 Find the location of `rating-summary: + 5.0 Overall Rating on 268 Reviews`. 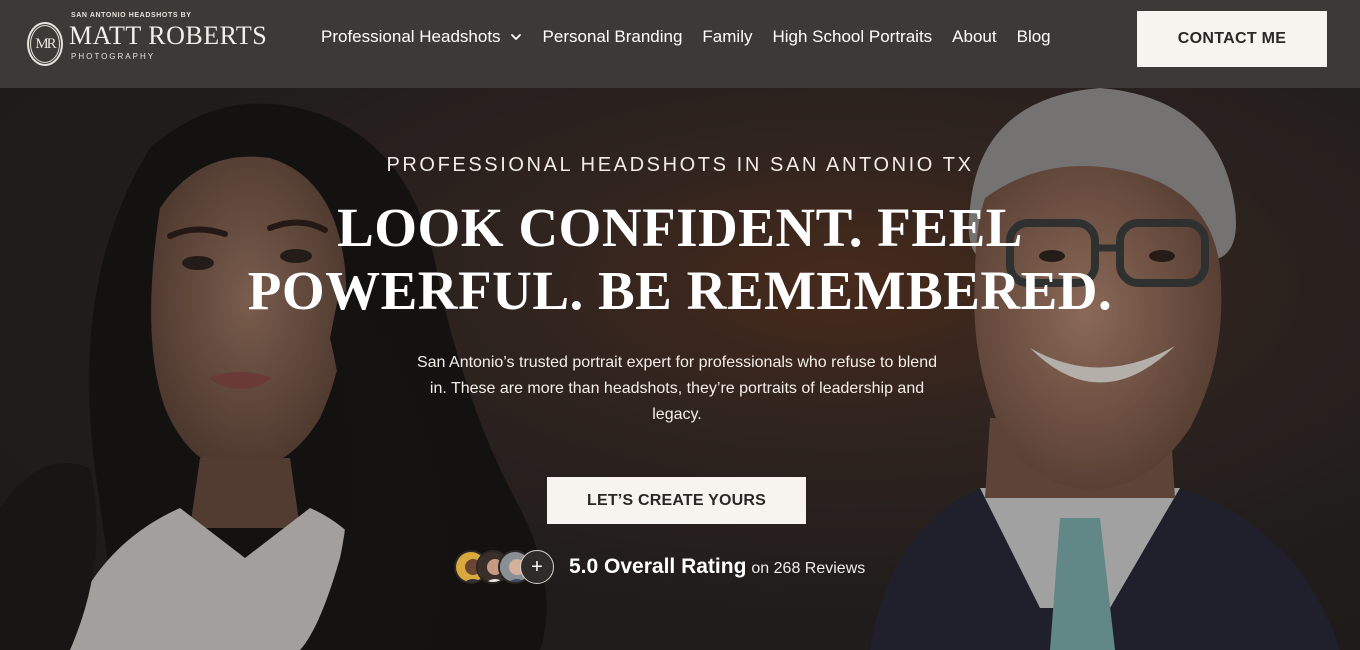

rating-summary: + 5.0 Overall Rating on 268 Reviews is located at coordinates (659, 567).